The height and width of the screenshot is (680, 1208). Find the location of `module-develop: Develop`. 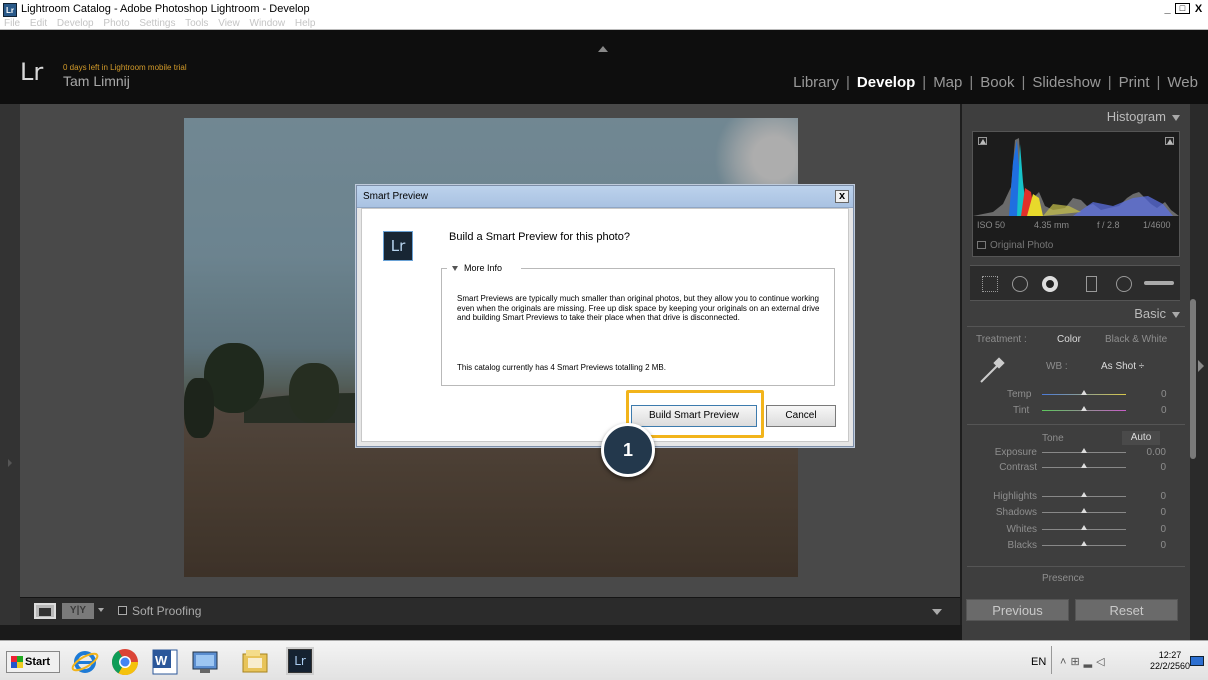

module-develop: Develop is located at coordinates (886, 82).